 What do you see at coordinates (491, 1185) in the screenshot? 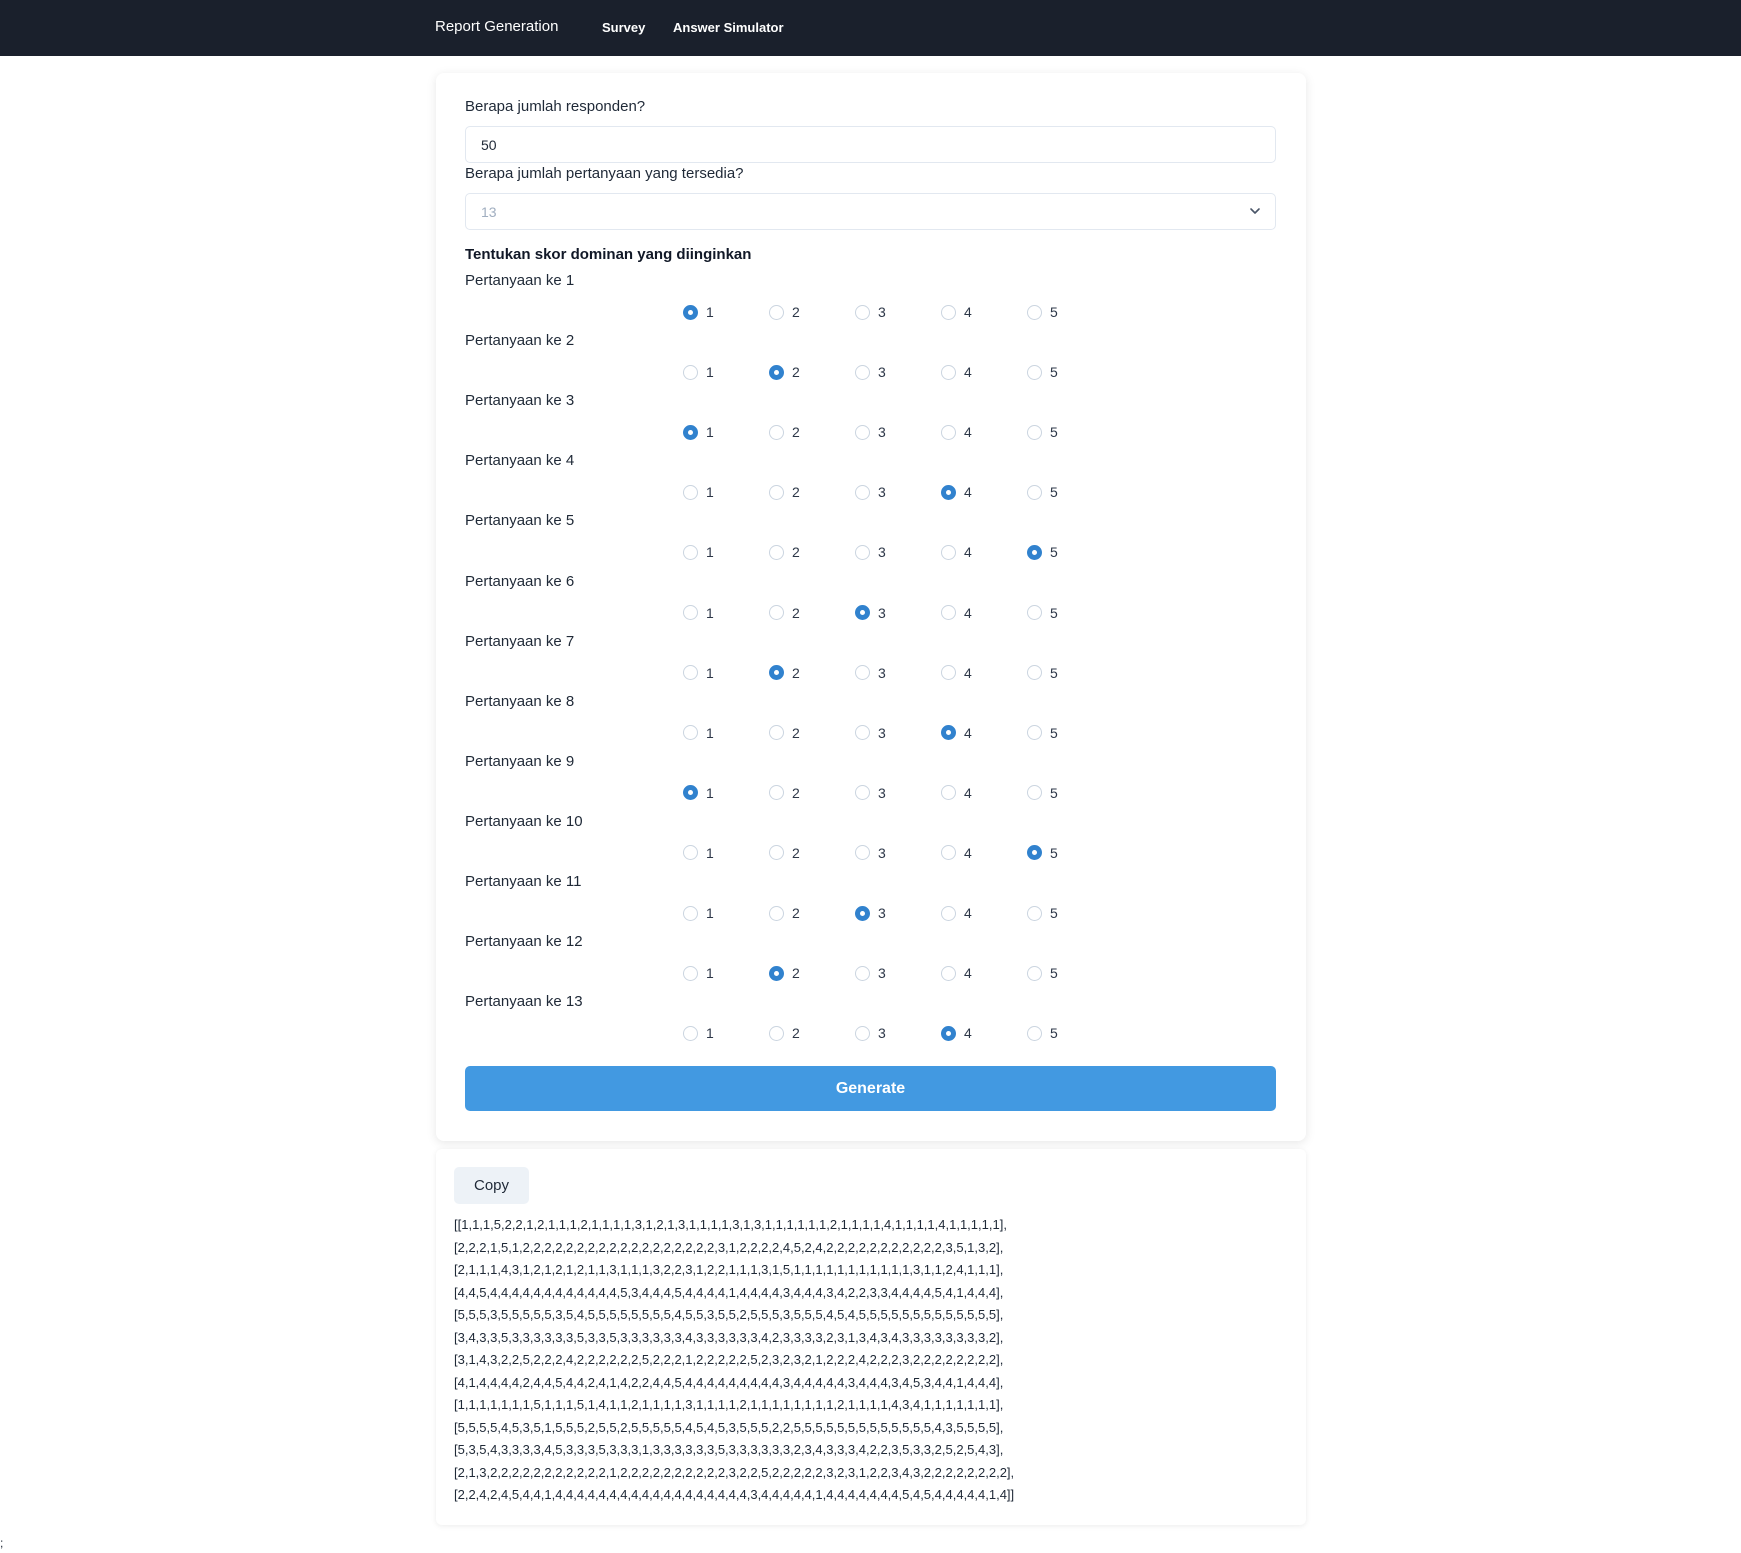
I see `copy-button: Copy` at bounding box center [491, 1185].